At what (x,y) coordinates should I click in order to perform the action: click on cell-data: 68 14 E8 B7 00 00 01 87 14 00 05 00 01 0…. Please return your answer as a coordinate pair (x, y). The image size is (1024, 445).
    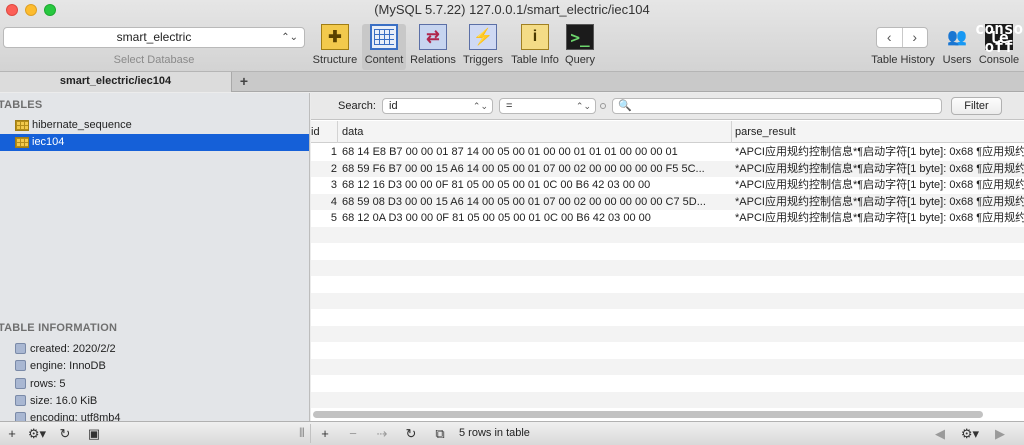
    Looking at the image, I should click on (536, 152).